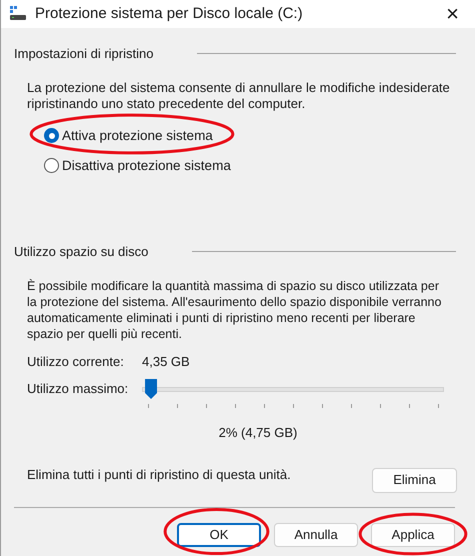 Image resolution: width=475 pixels, height=556 pixels. What do you see at coordinates (452, 14) in the screenshot?
I see `close-button: ×` at bounding box center [452, 14].